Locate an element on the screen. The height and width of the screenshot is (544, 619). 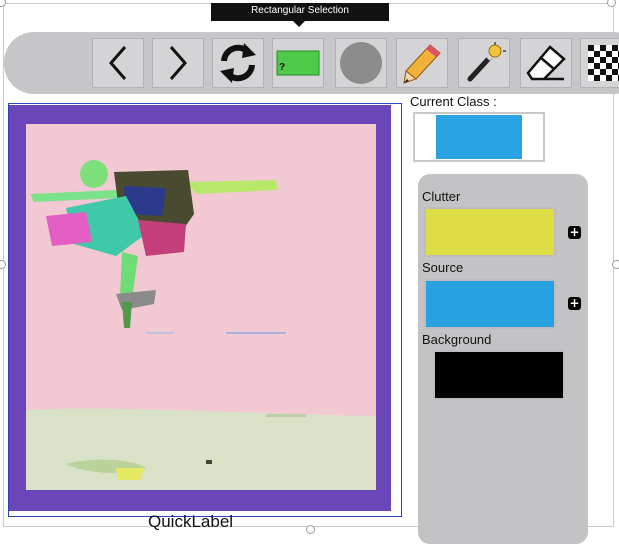
current-class-swatch is located at coordinates (479, 137).